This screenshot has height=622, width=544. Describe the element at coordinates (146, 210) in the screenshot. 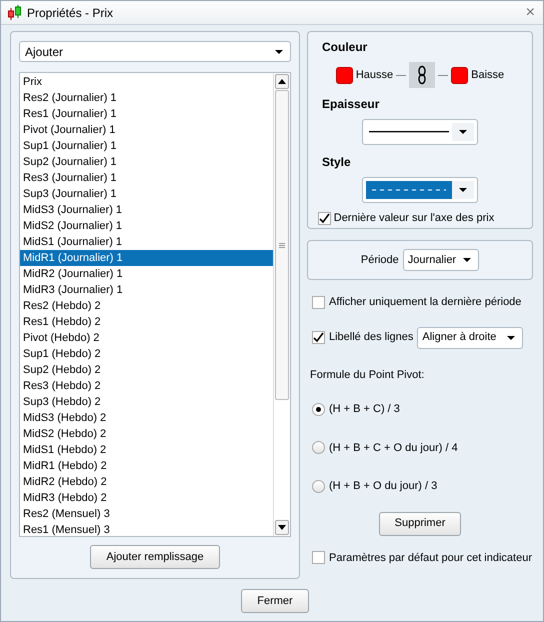

I see `list-item: MidS3 (Journalier) 1` at that location.